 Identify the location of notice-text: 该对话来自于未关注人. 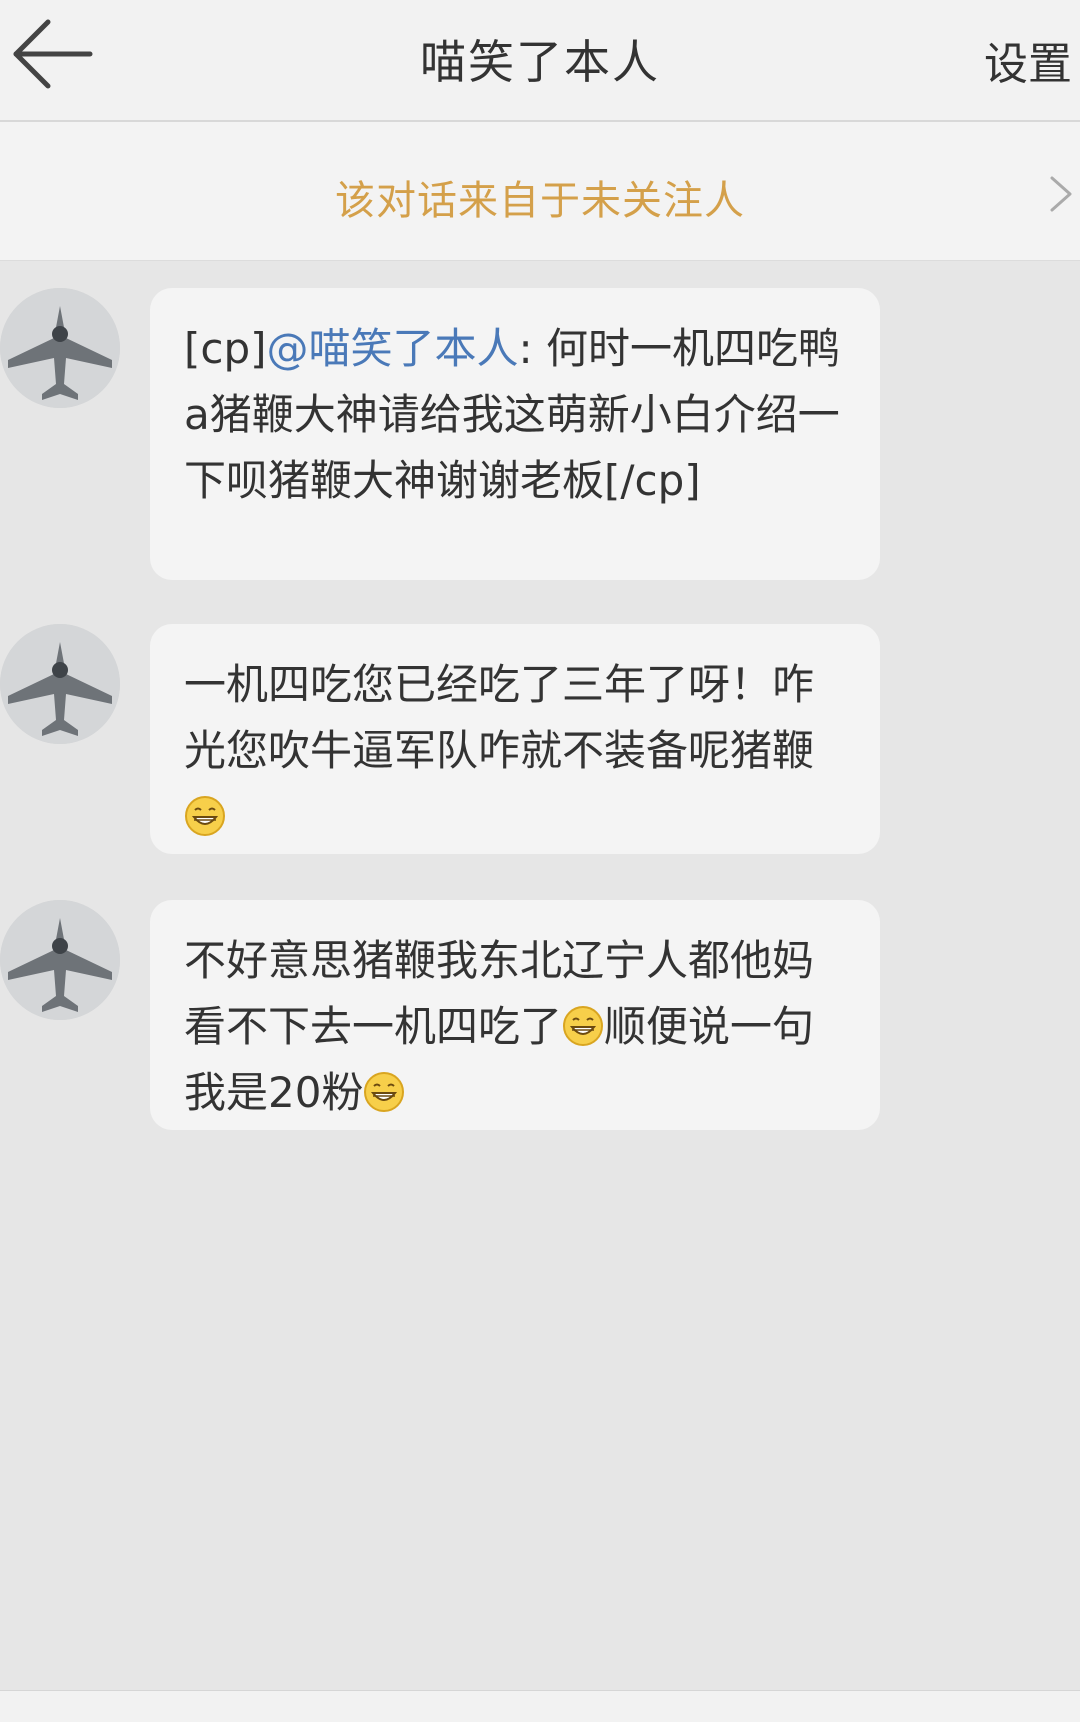
(540, 201).